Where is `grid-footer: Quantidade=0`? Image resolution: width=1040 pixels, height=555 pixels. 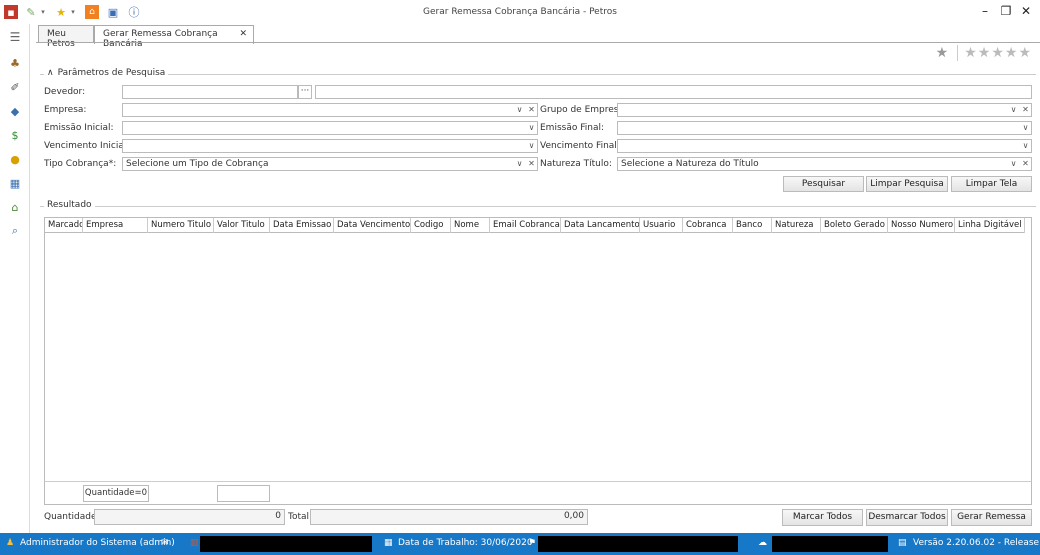 grid-footer: Quantidade=0 is located at coordinates (538, 493).